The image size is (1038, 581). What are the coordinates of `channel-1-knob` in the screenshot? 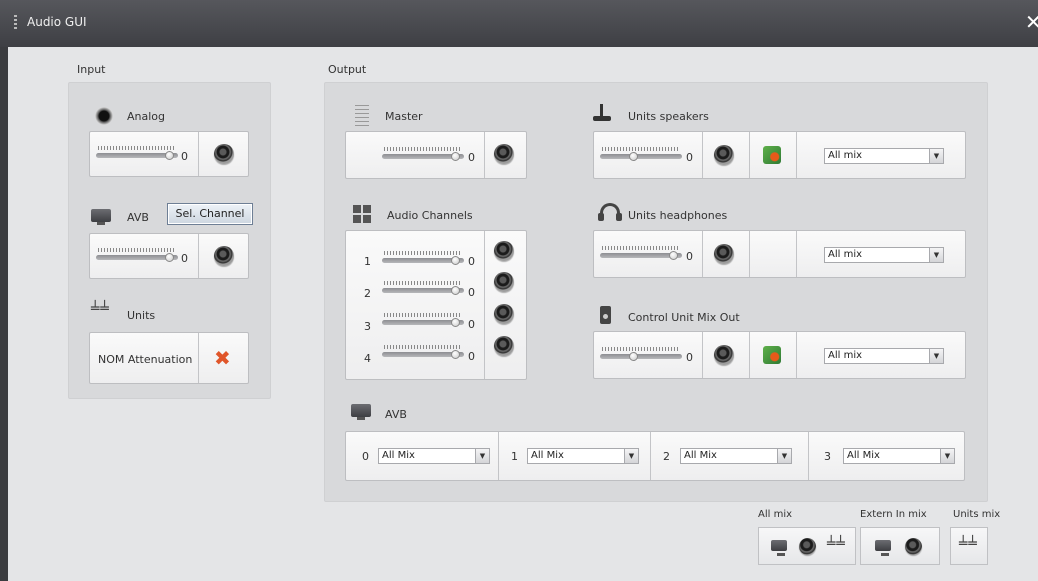 It's located at (504, 251).